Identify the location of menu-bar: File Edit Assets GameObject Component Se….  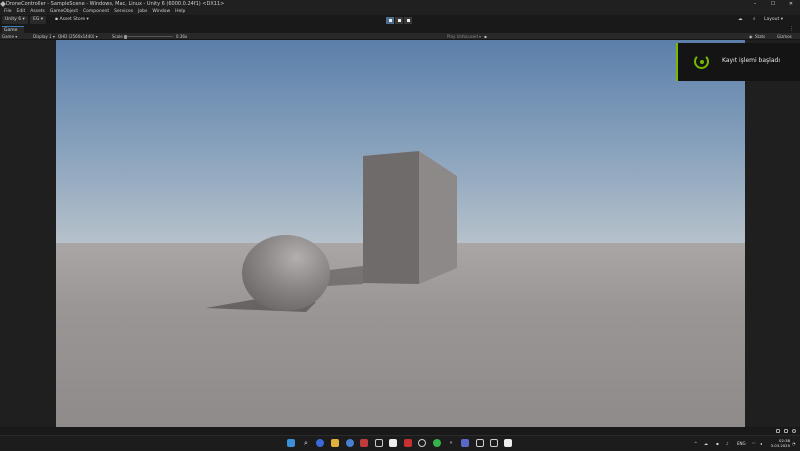
(400, 11).